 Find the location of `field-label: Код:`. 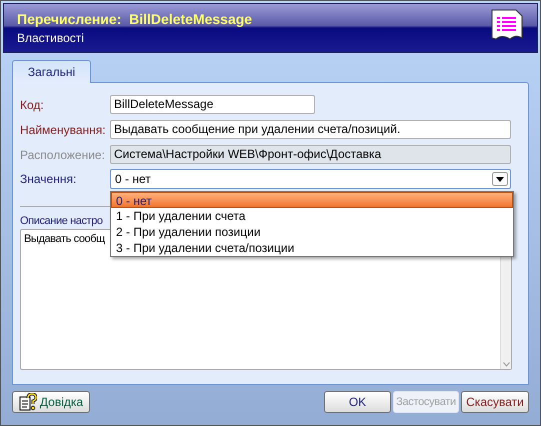

field-label: Код: is located at coordinates (32, 105).